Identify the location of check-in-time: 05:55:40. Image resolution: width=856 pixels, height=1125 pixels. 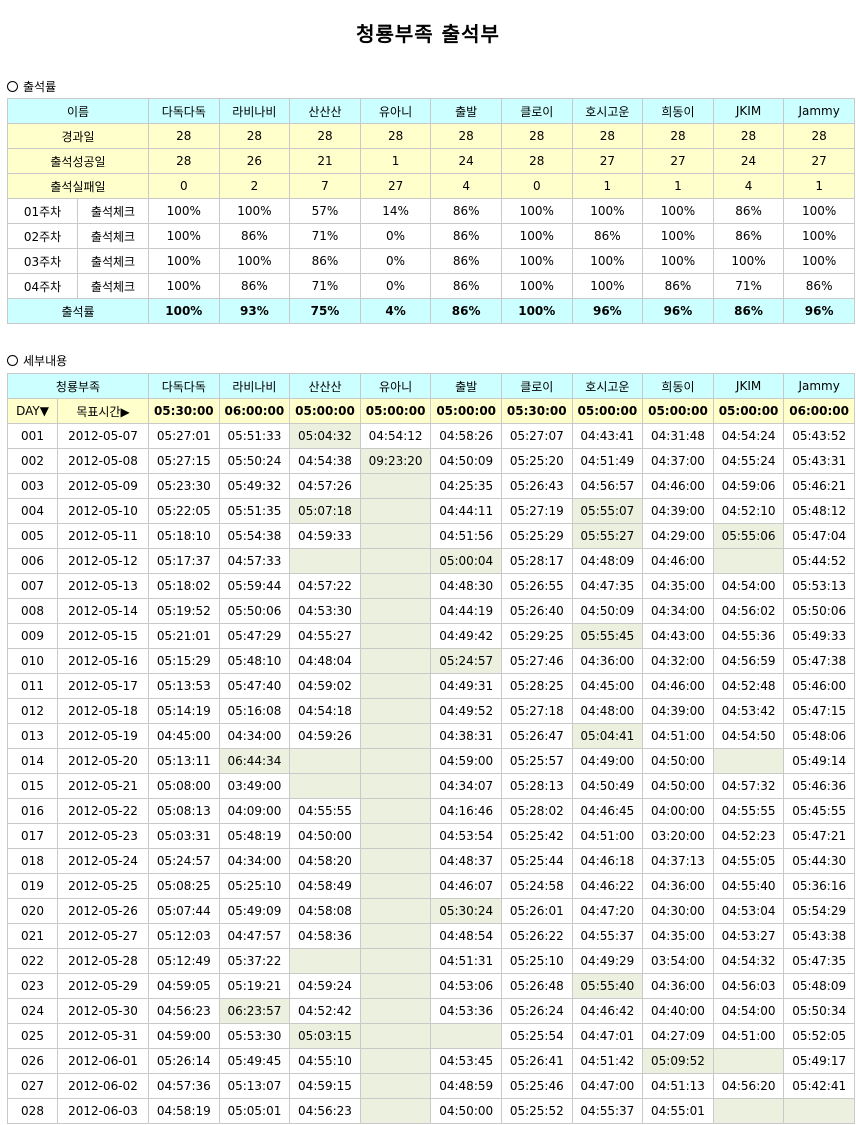
(607, 986).